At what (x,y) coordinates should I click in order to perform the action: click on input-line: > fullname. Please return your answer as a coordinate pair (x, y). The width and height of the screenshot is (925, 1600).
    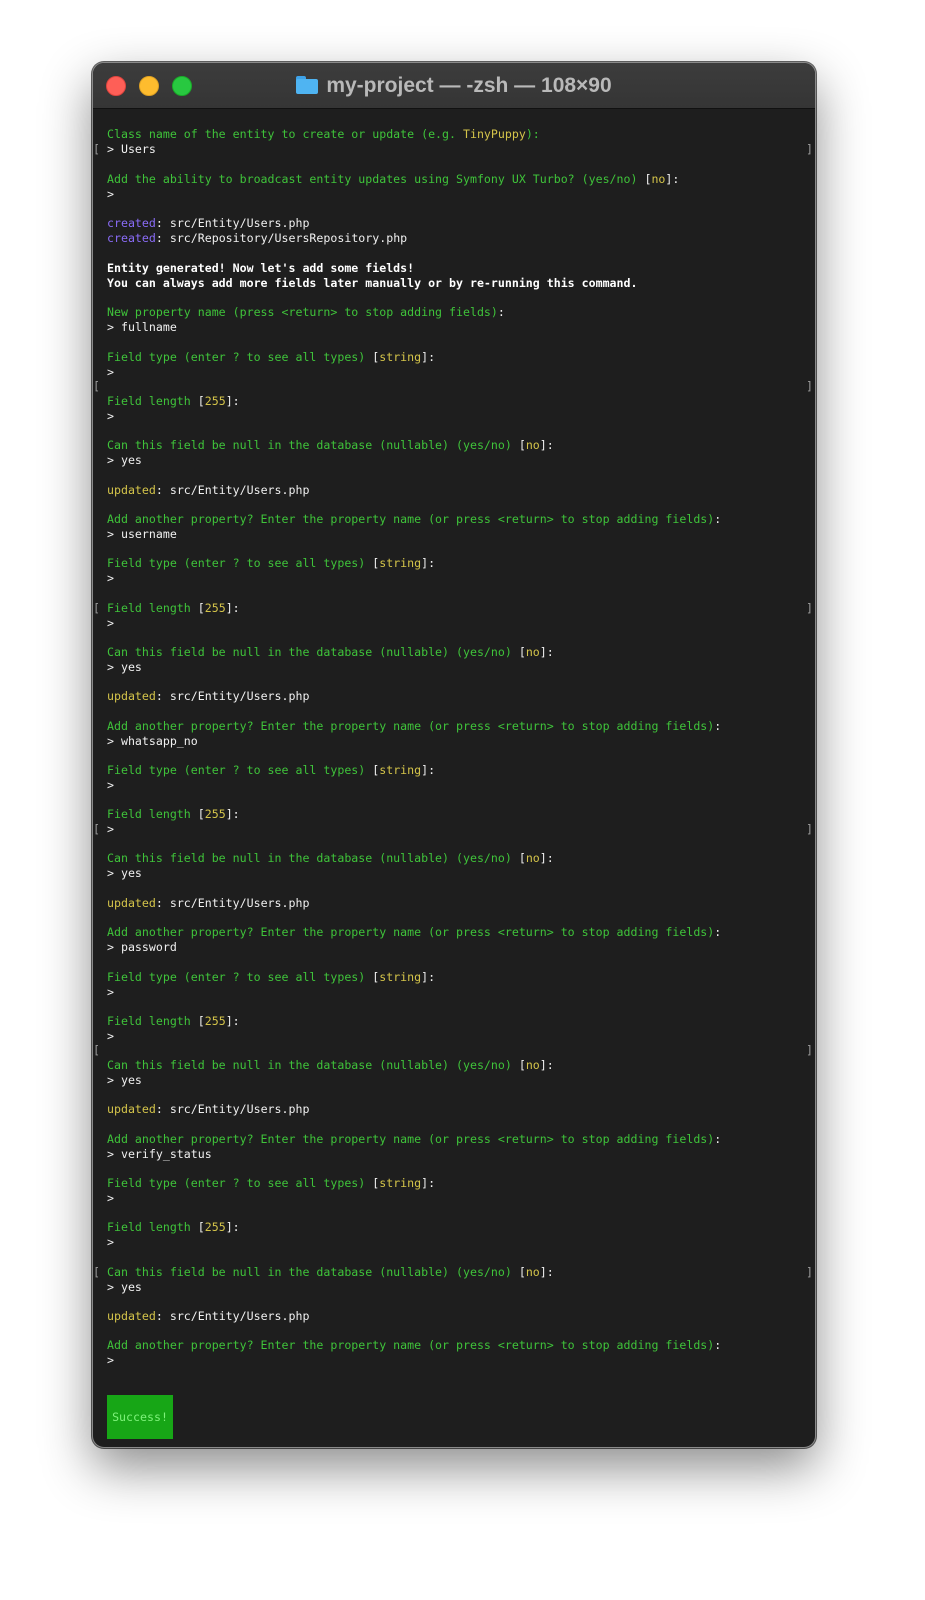
    Looking at the image, I should click on (142, 327).